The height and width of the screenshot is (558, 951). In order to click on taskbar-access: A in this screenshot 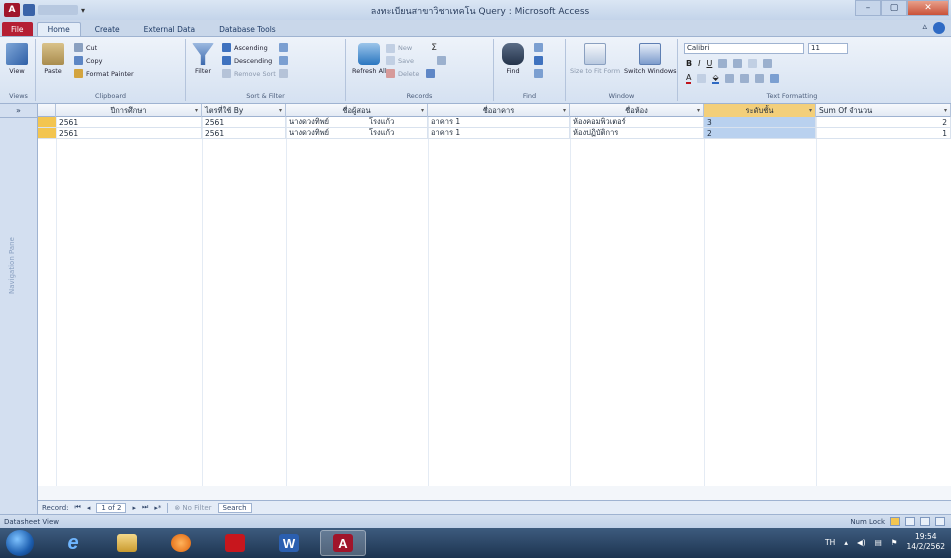, I will do `click(343, 543)`.